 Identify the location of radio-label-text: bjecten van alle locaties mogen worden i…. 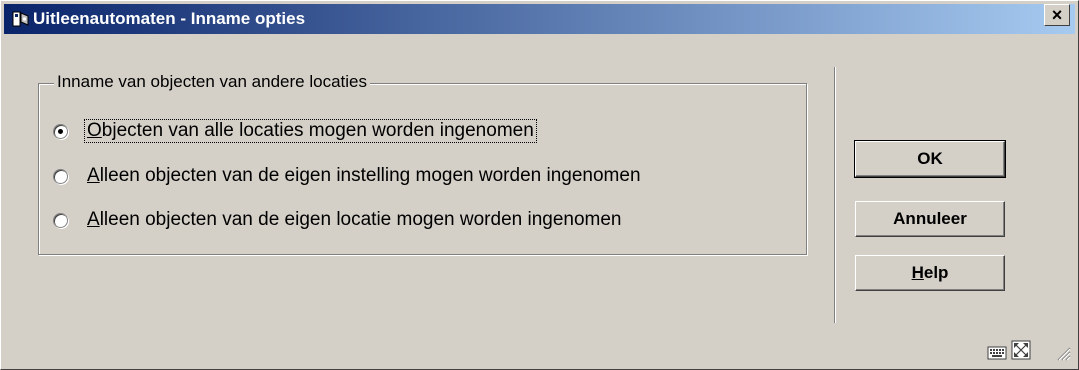
(317, 130).